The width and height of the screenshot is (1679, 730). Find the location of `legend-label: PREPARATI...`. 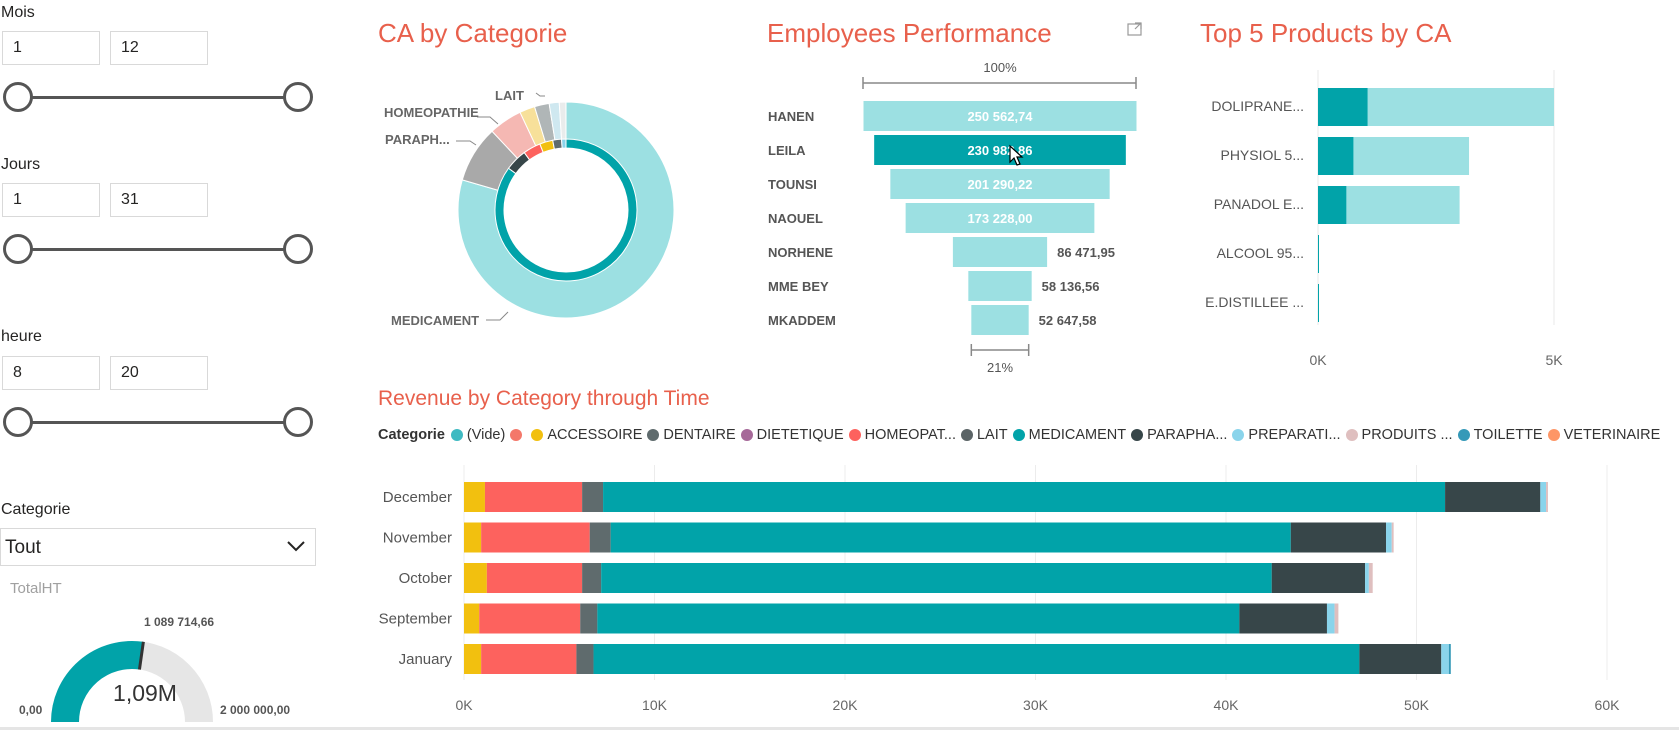

legend-label: PREPARATI... is located at coordinates (1294, 435).